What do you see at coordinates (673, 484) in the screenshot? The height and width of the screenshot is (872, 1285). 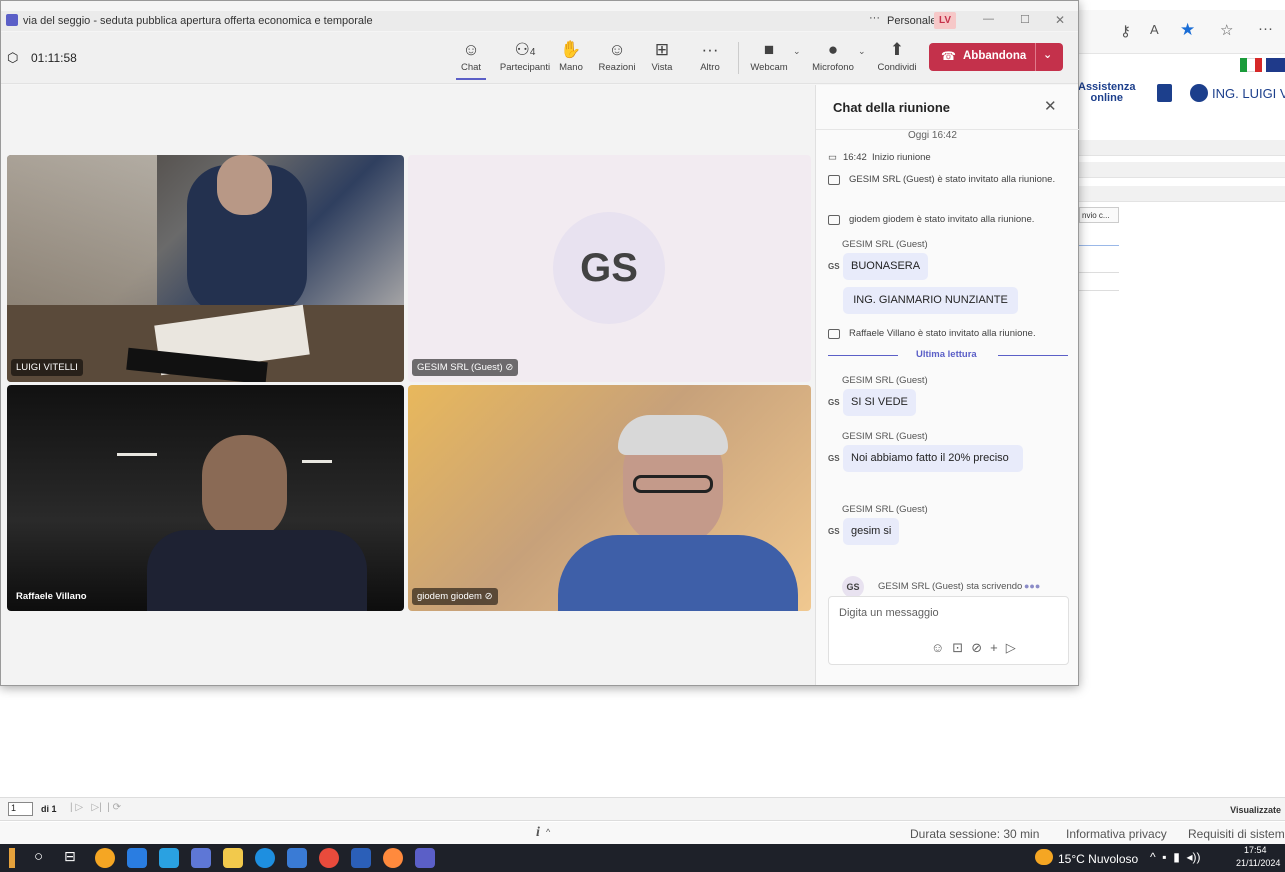 I see `glasses` at bounding box center [673, 484].